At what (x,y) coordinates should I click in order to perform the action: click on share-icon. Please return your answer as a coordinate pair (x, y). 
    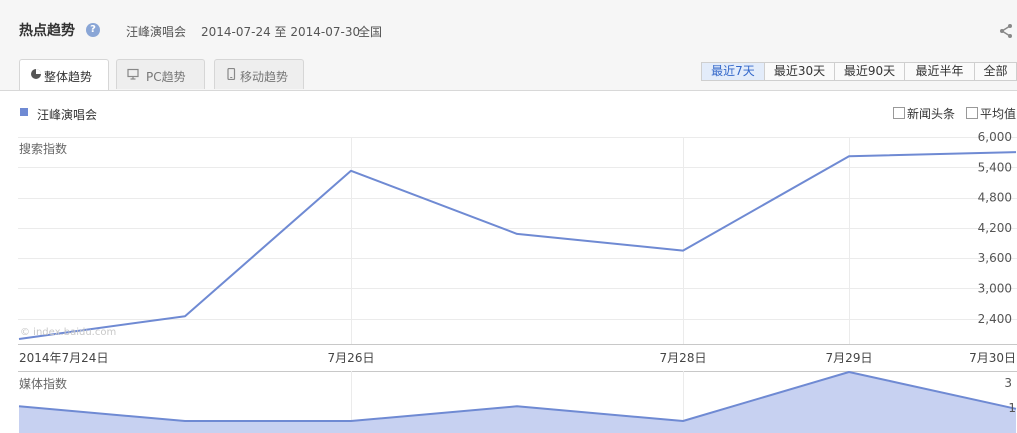
    Looking at the image, I should click on (1006, 31).